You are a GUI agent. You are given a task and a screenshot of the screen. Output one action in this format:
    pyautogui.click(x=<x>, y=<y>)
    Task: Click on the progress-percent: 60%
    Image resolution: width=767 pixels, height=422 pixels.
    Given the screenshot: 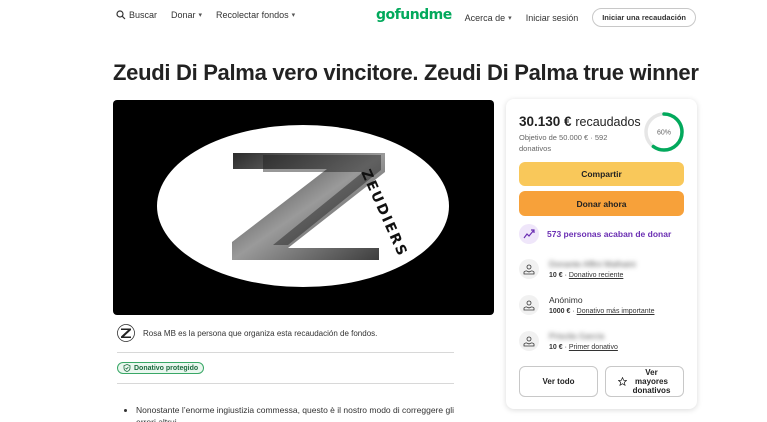 What is the action you would take?
    pyautogui.click(x=664, y=133)
    